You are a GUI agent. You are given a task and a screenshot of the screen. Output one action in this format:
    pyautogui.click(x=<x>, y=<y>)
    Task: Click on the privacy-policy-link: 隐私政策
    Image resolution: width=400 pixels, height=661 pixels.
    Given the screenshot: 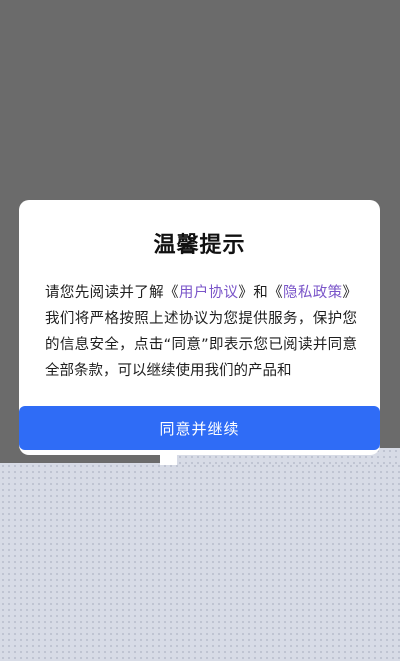 What is the action you would take?
    pyautogui.click(x=313, y=293)
    